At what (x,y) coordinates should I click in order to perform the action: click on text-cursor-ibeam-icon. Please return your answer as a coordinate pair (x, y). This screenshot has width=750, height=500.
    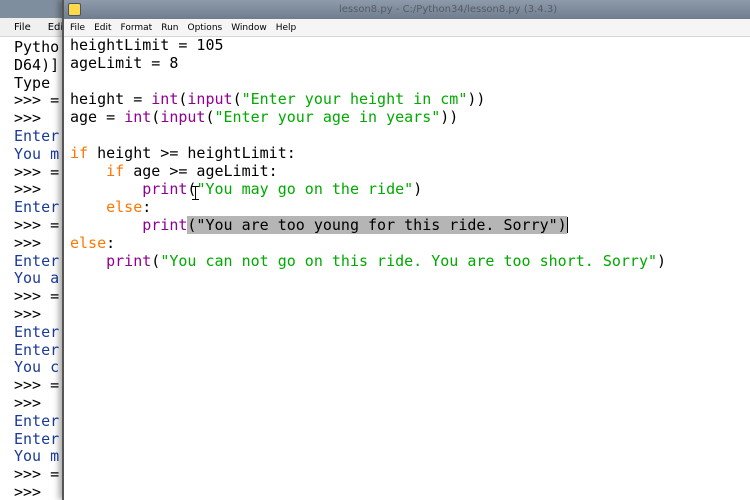
    Looking at the image, I should click on (195, 193).